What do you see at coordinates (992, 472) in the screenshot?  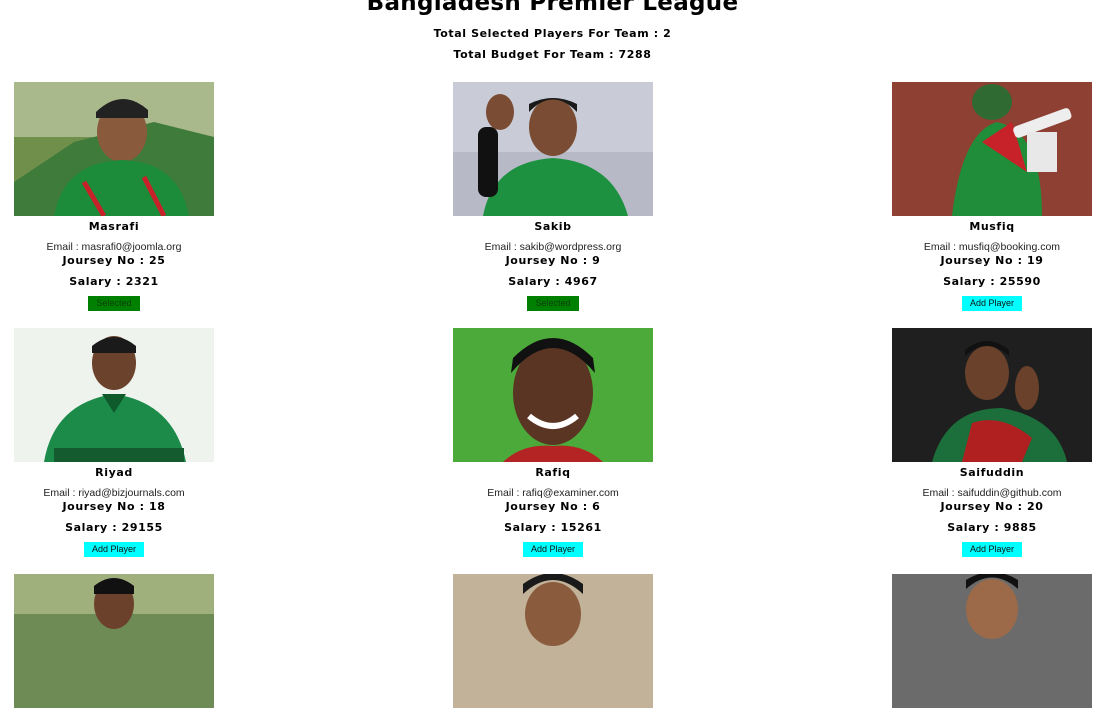 I see `player-name: Saifuddin` at bounding box center [992, 472].